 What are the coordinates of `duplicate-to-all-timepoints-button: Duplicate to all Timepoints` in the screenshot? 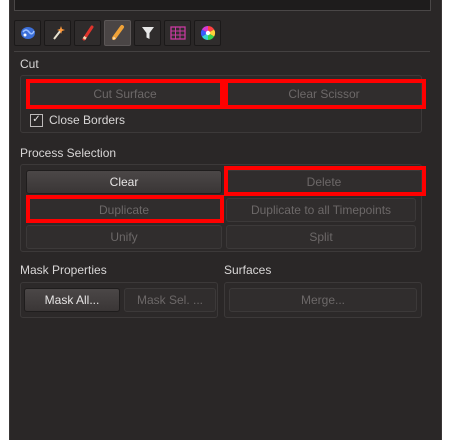 It's located at (321, 210).